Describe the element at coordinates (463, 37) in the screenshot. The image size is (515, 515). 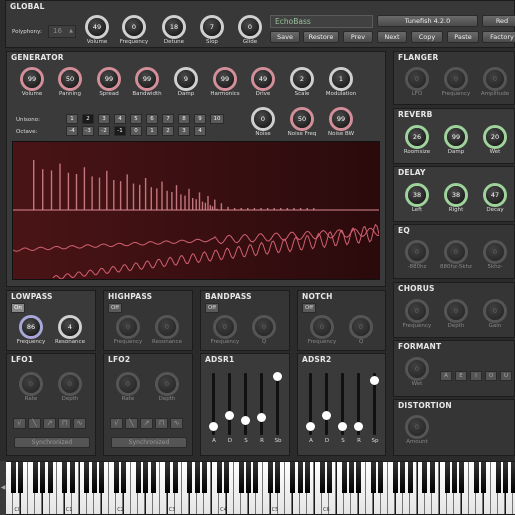
I see `paste-button: Paste` at that location.